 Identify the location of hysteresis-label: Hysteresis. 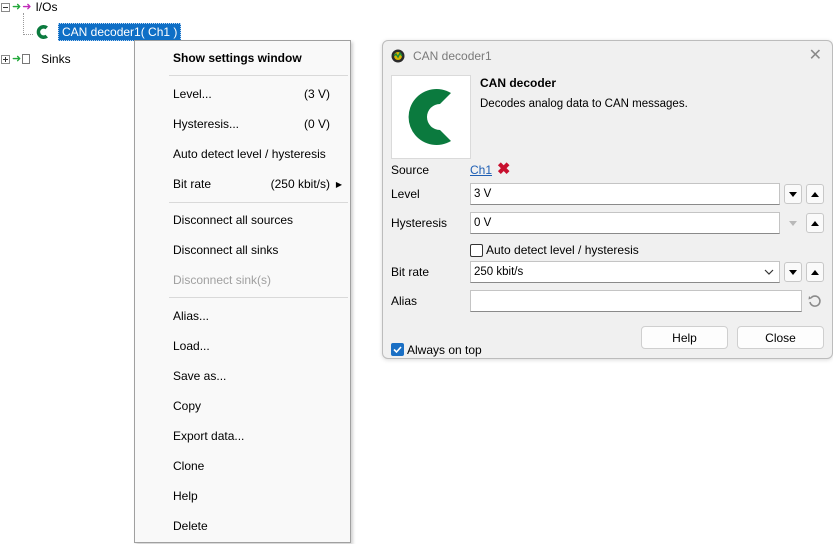
(419, 223).